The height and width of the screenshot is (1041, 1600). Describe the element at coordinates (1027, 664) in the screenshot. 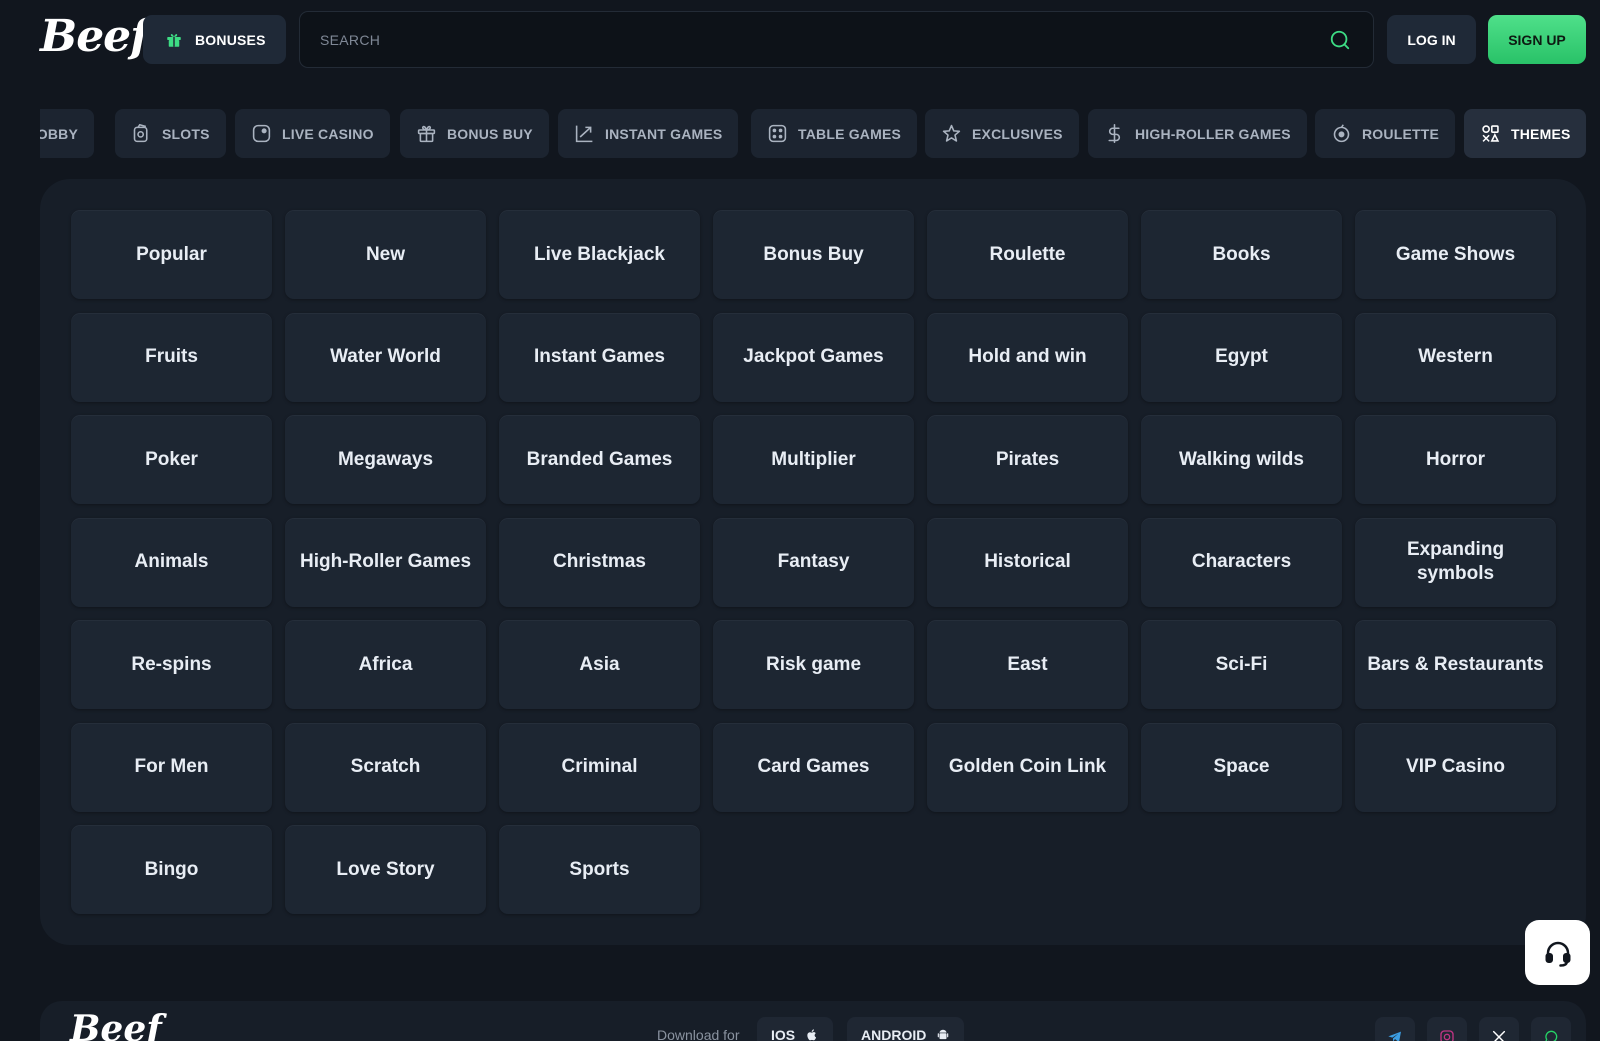

I see `theme-tile: East` at that location.